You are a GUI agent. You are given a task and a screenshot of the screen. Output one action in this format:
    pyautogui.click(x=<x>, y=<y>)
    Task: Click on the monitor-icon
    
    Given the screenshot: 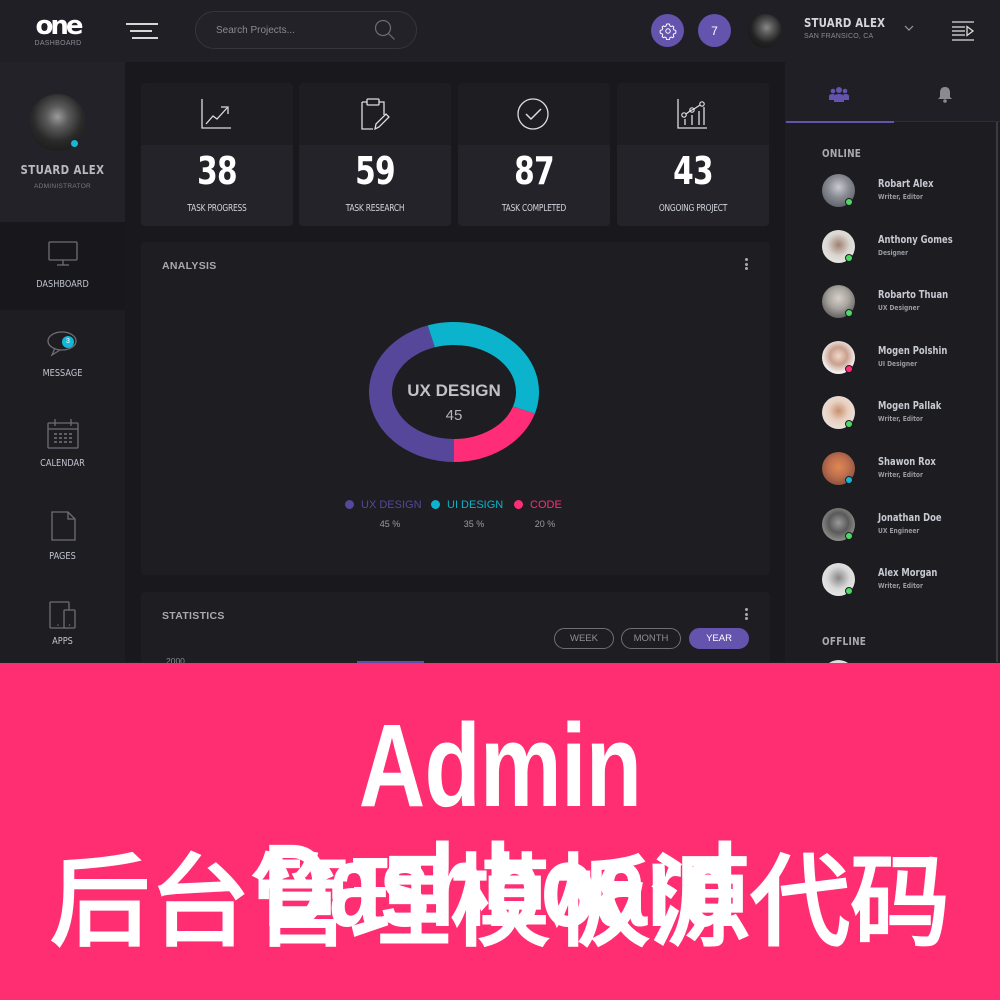 What is the action you would take?
    pyautogui.click(x=62, y=253)
    